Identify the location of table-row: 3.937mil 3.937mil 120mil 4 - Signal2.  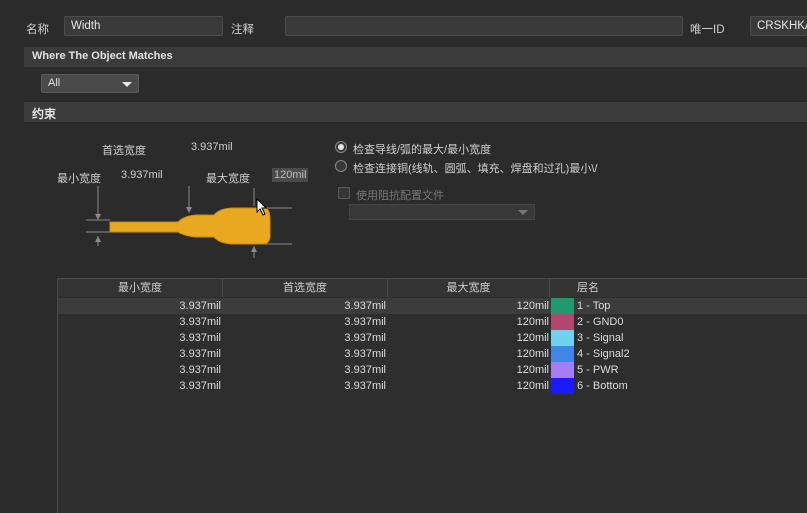
(432, 354).